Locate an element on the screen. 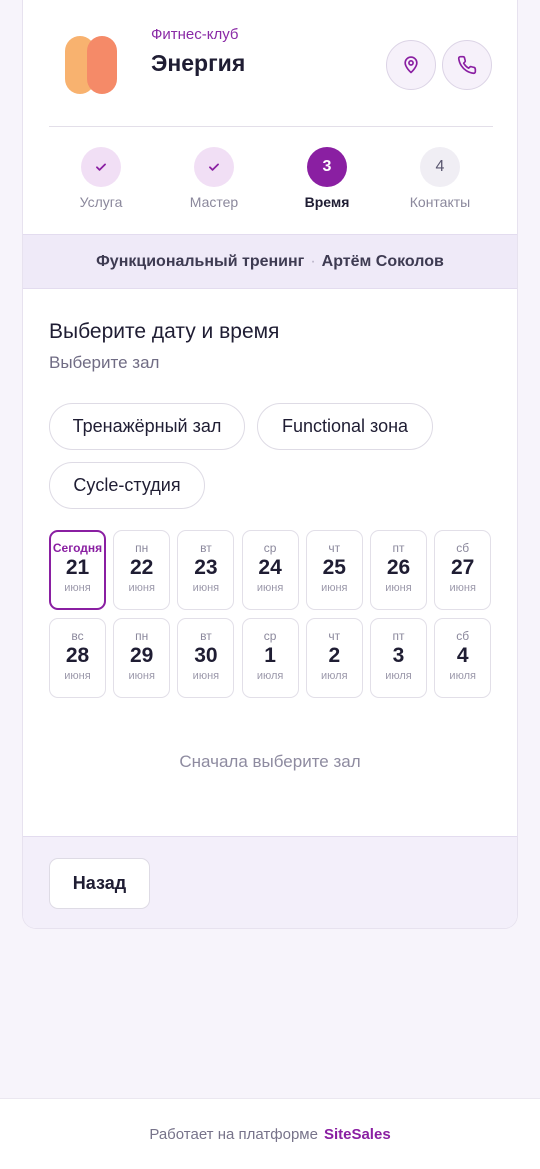  card-footer: Назад is located at coordinates (270, 882).